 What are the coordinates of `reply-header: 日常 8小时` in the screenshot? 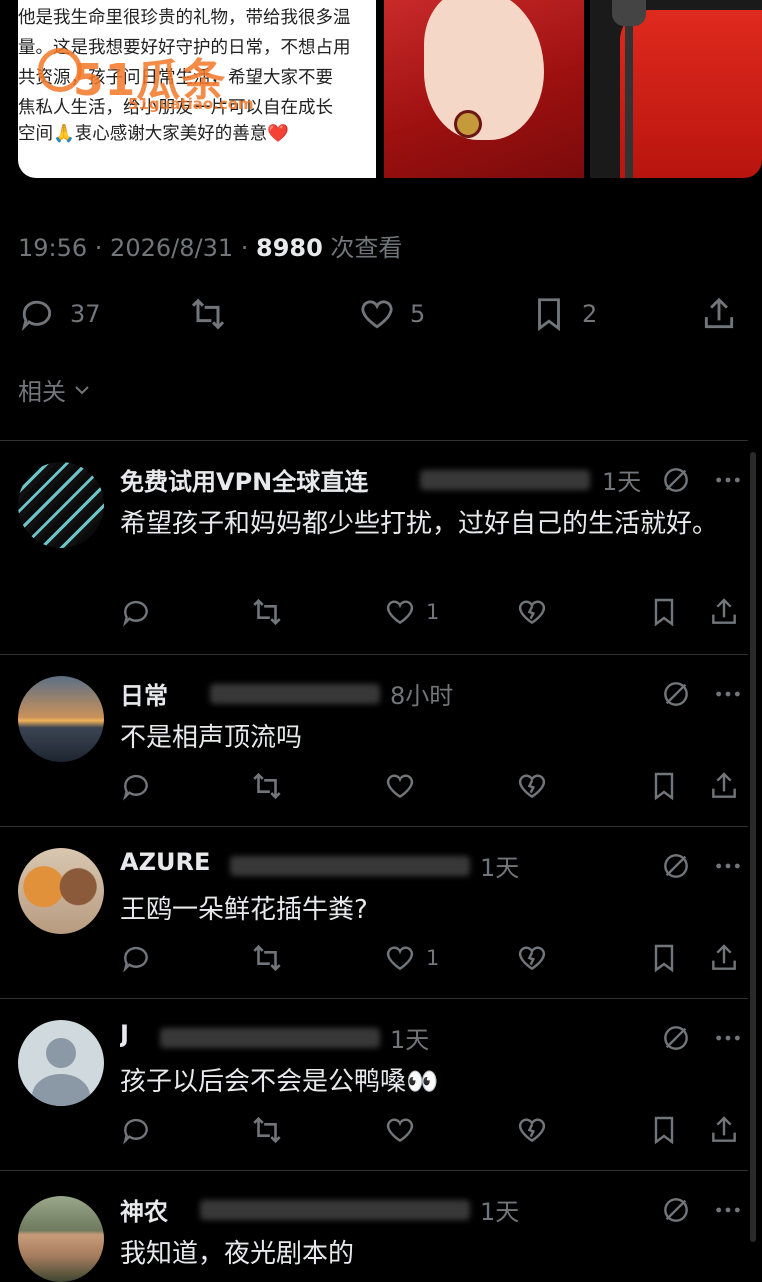 It's located at (400, 693).